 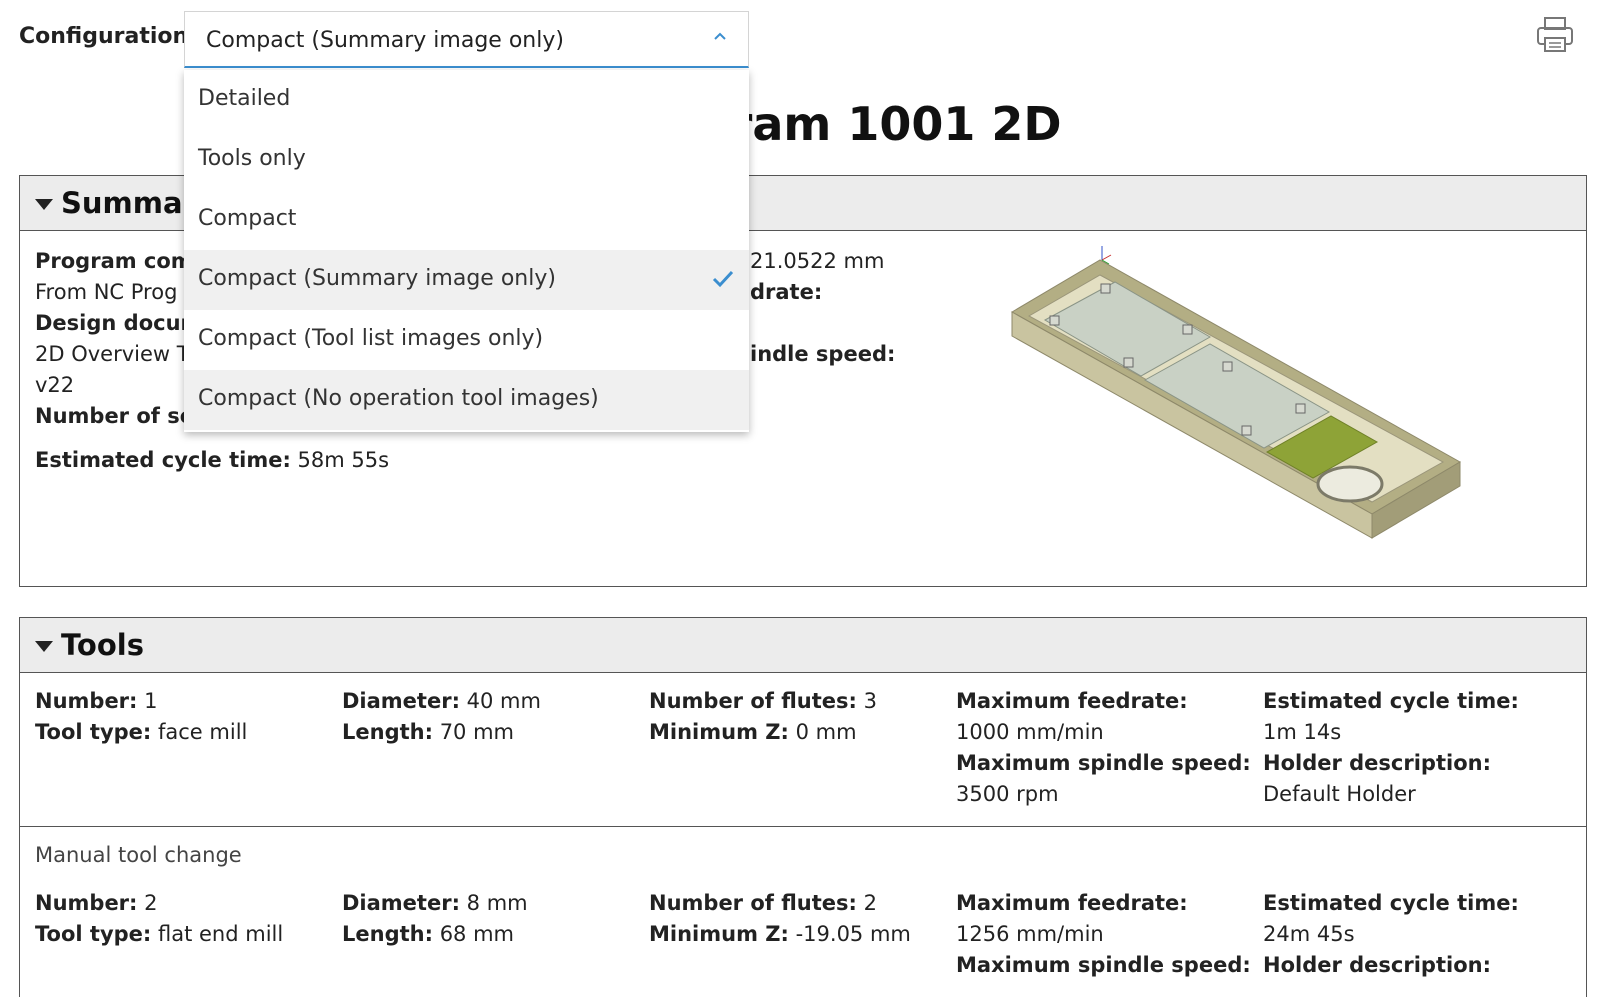 I want to click on row-divider, so click(x=803, y=826).